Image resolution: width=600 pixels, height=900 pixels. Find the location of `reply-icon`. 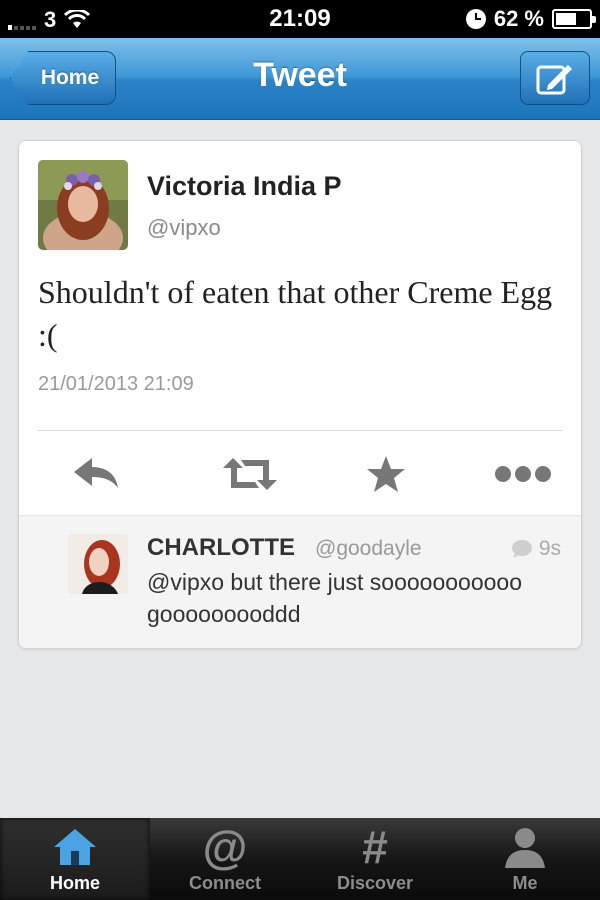

reply-icon is located at coordinates (96, 473).